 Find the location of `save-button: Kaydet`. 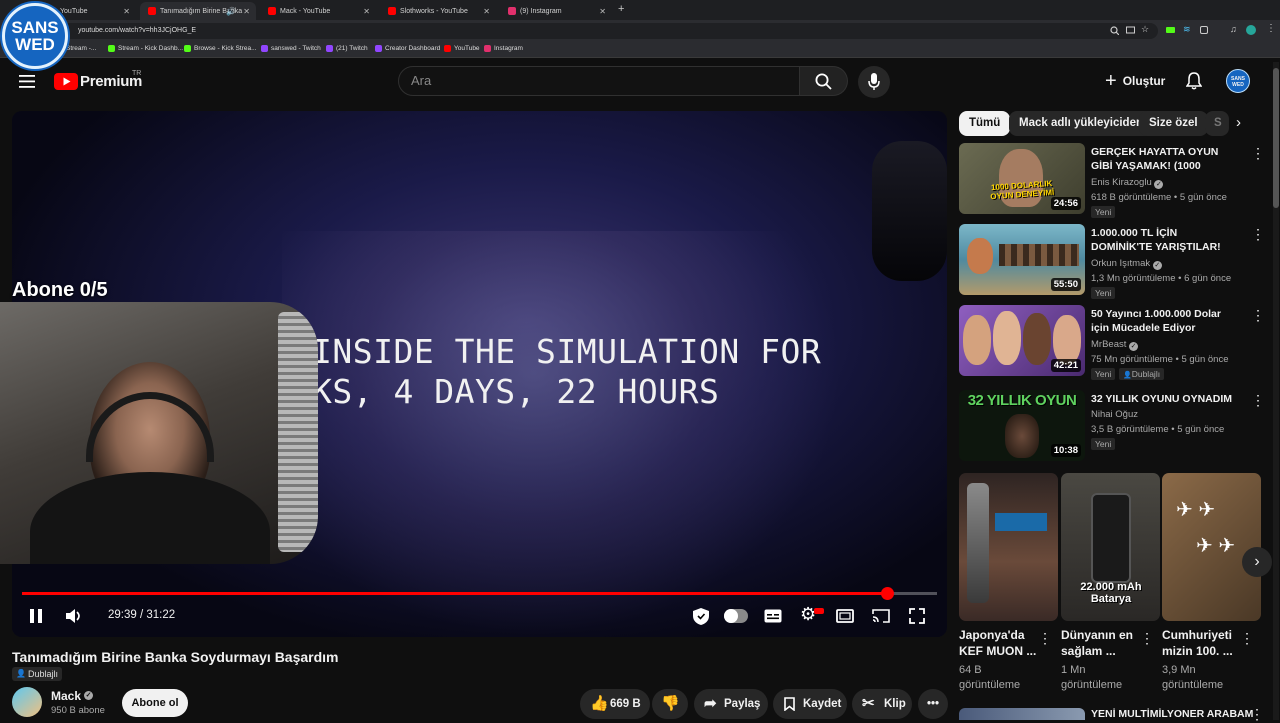

save-button: Kaydet is located at coordinates (810, 704).